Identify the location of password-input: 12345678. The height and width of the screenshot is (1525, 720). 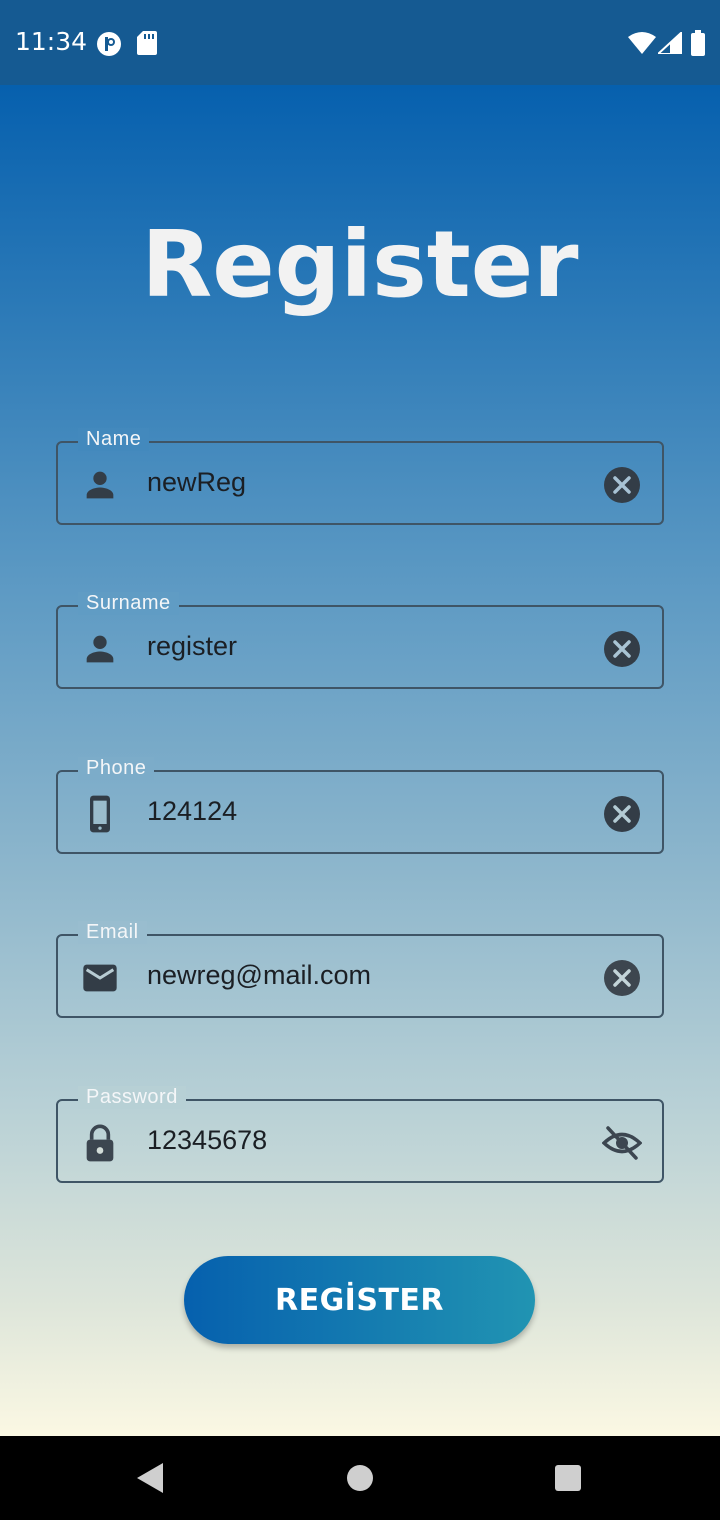
(207, 1140).